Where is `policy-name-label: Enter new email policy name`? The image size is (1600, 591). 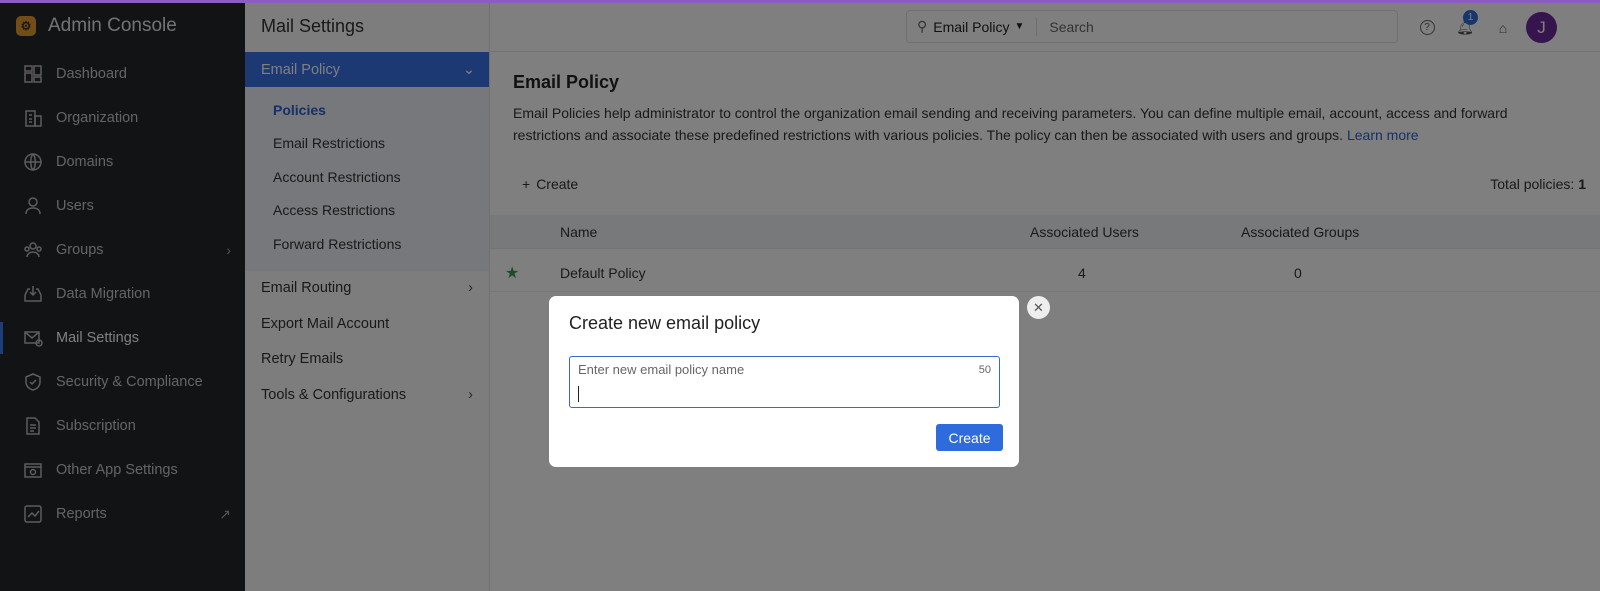 policy-name-label: Enter new email policy name is located at coordinates (661, 369).